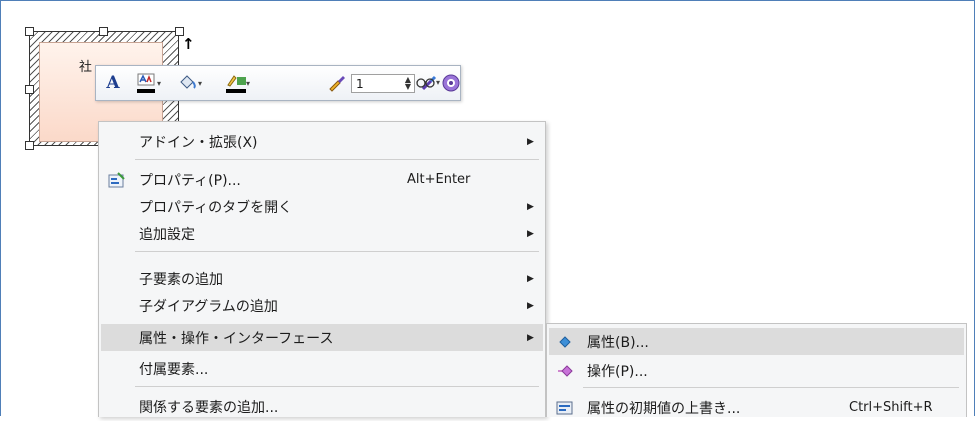  What do you see at coordinates (29, 31) in the screenshot?
I see `resize-handle-top-left` at bounding box center [29, 31].